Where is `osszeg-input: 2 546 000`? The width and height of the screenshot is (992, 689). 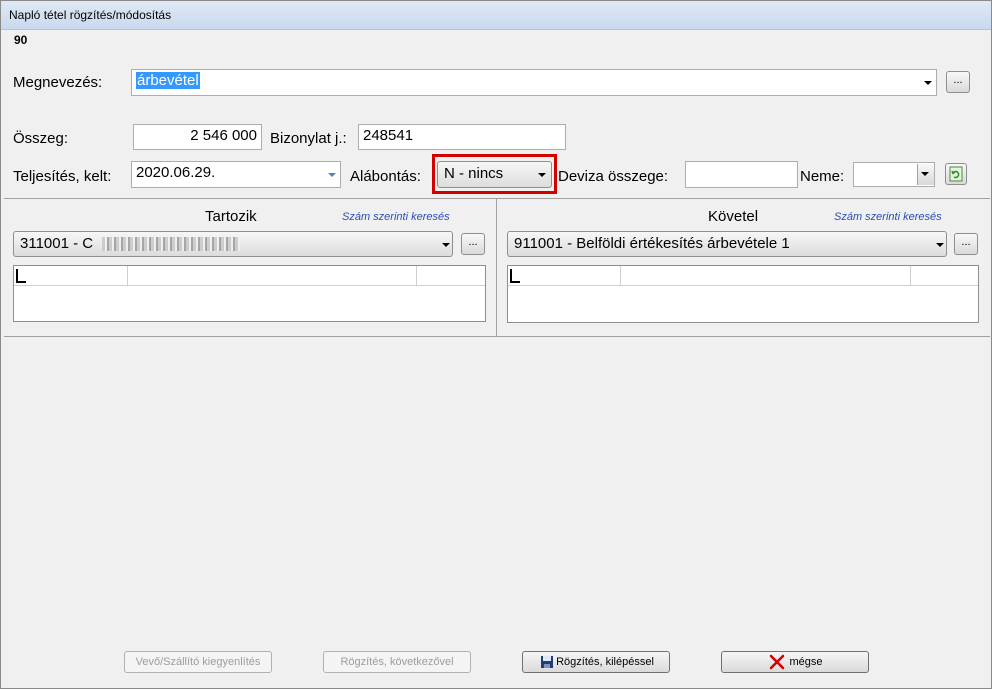
osszeg-input: 2 546 000 is located at coordinates (197, 137).